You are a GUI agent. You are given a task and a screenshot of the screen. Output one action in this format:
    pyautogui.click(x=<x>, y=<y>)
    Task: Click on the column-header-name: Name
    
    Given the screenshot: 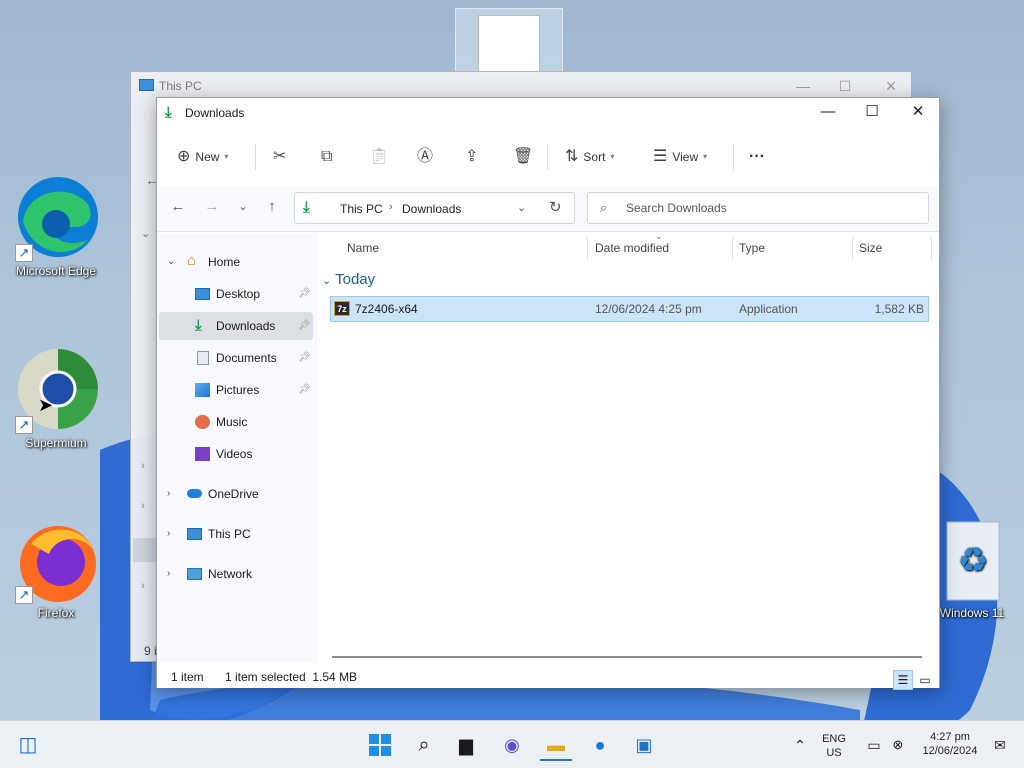 What is the action you would take?
    pyautogui.click(x=363, y=248)
    